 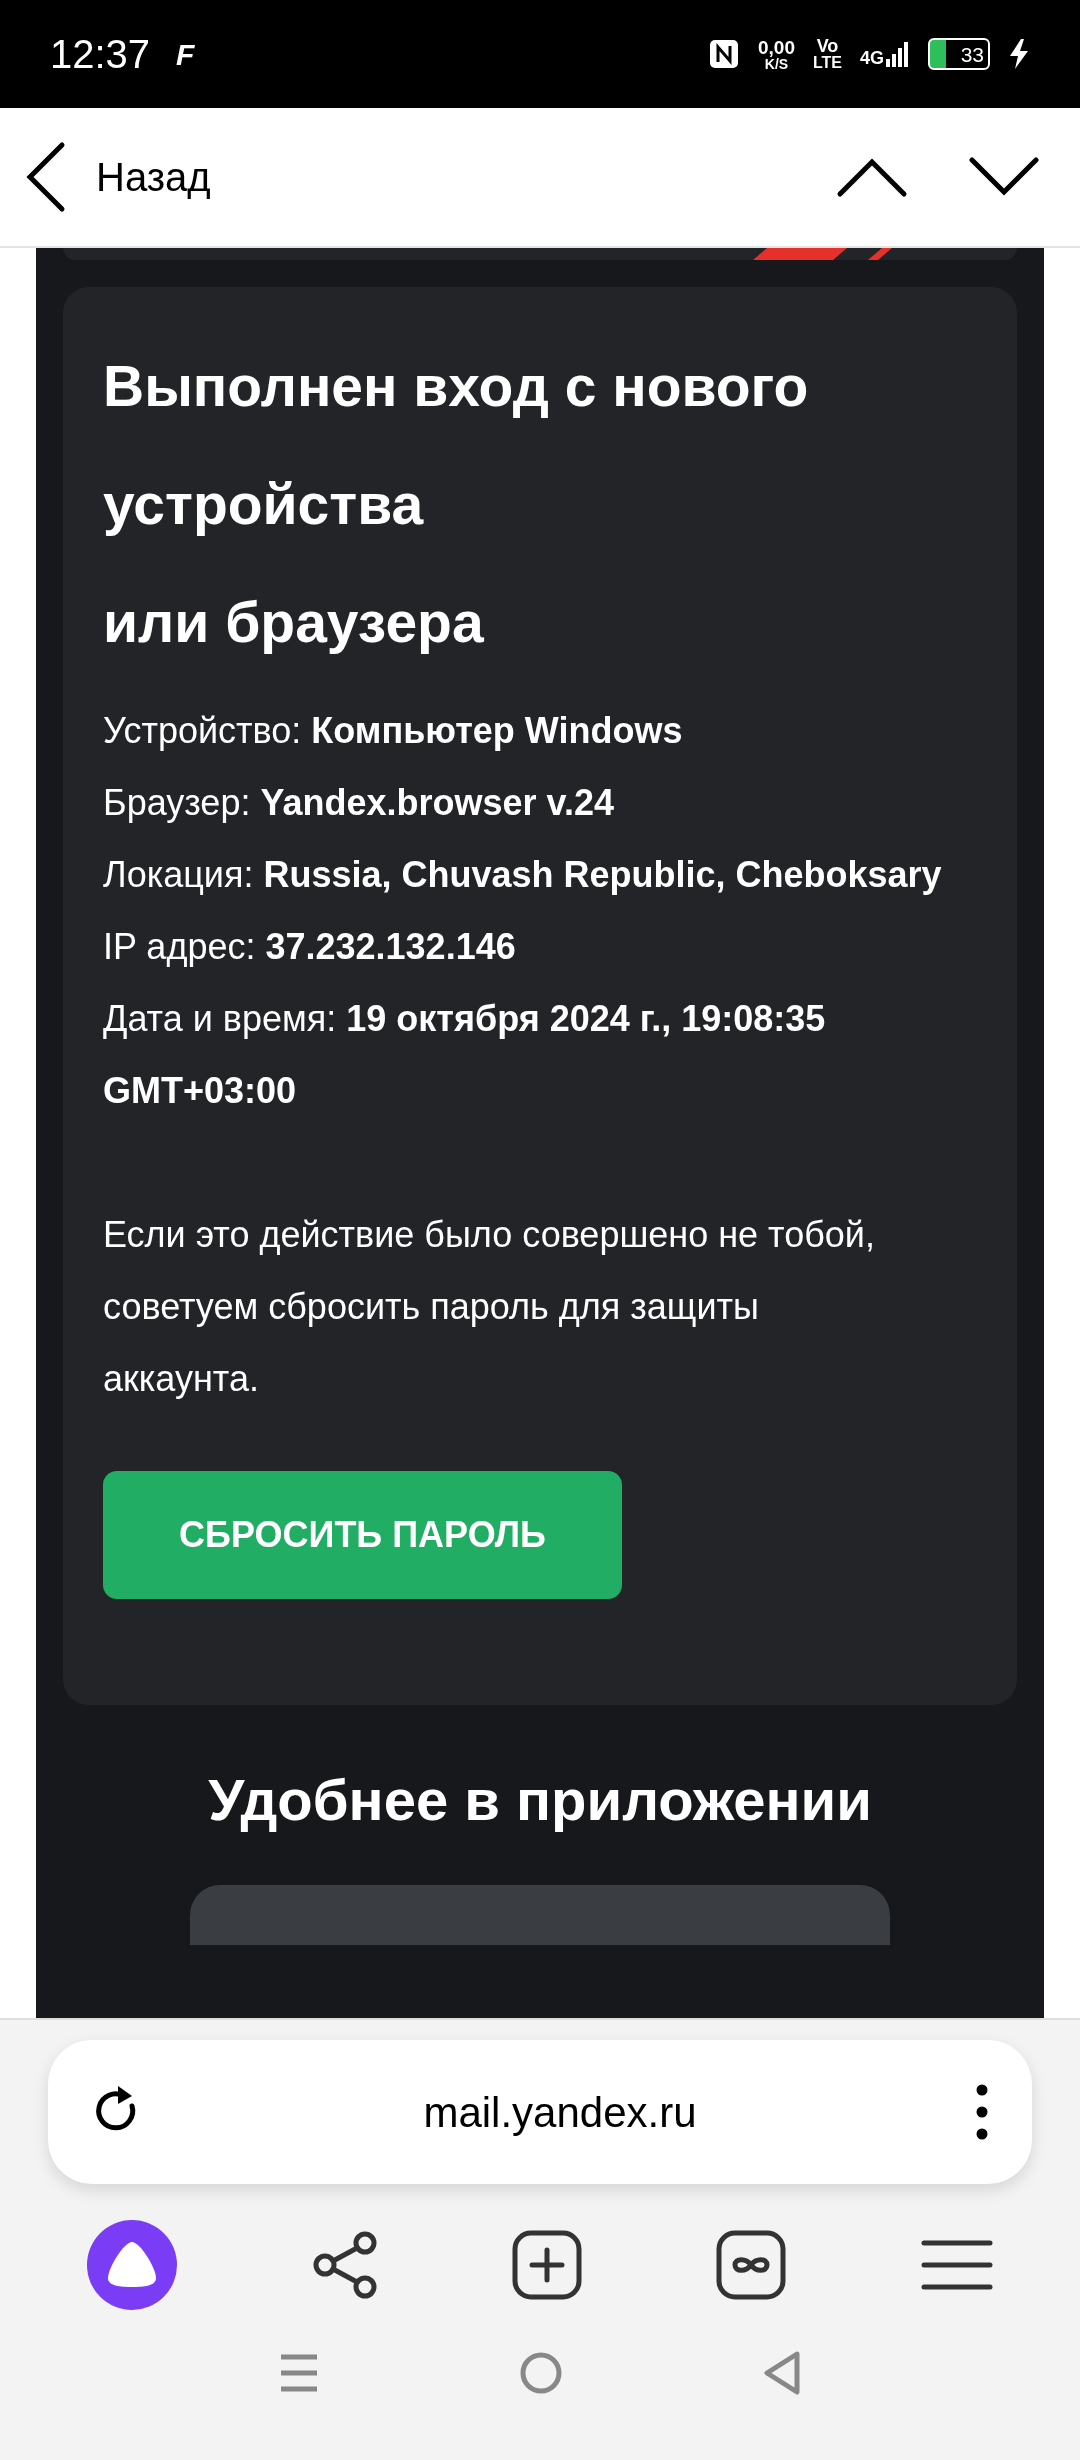 I want to click on url-text: mail.yandex.ru, so click(x=560, y=2112).